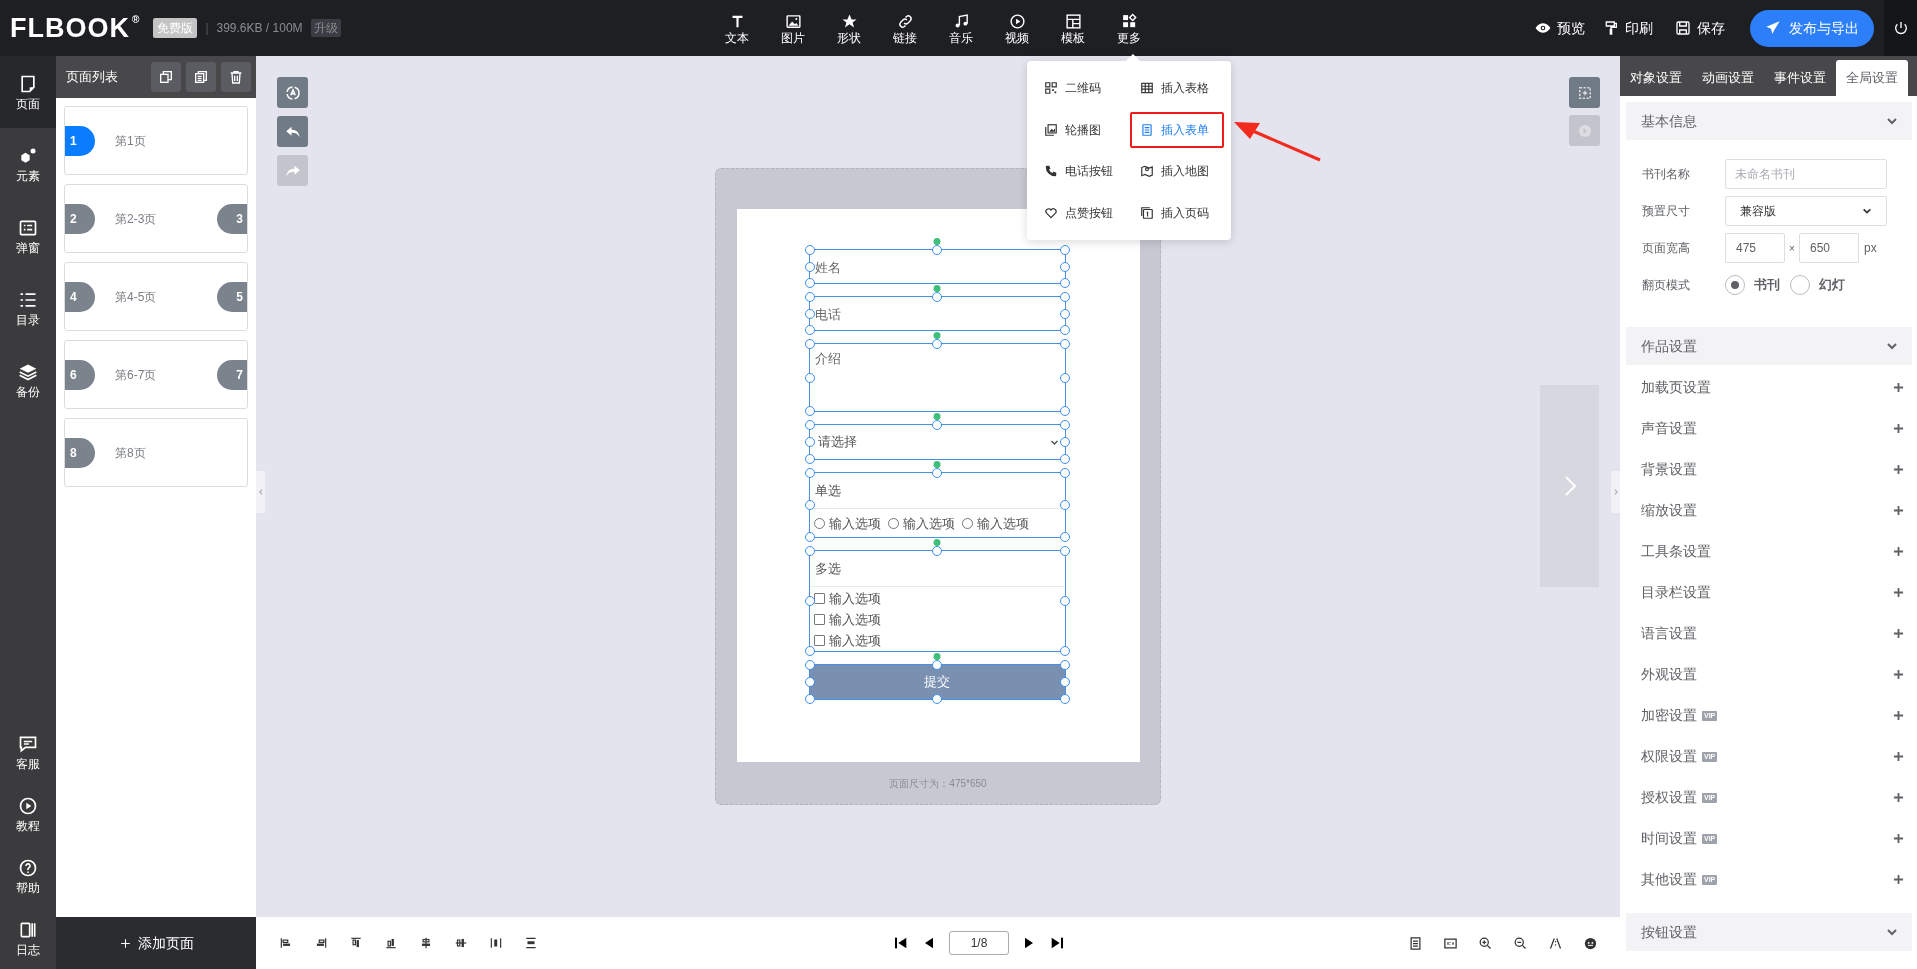  I want to click on toolbar-button: 模板, so click(1073, 28).